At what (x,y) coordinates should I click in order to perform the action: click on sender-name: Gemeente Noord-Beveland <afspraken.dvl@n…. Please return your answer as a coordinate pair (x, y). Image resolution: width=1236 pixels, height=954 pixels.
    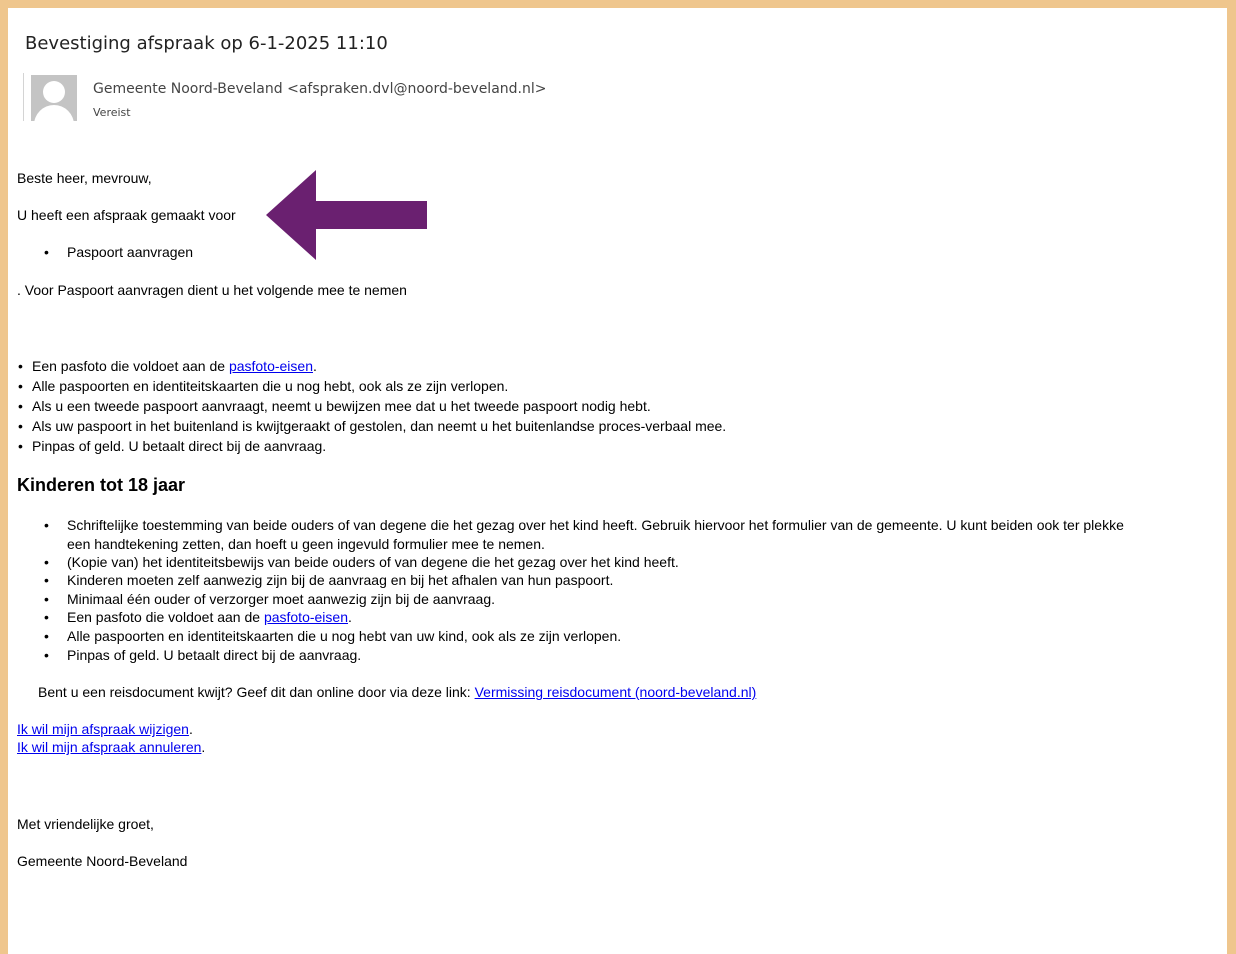
    Looking at the image, I should click on (319, 89).